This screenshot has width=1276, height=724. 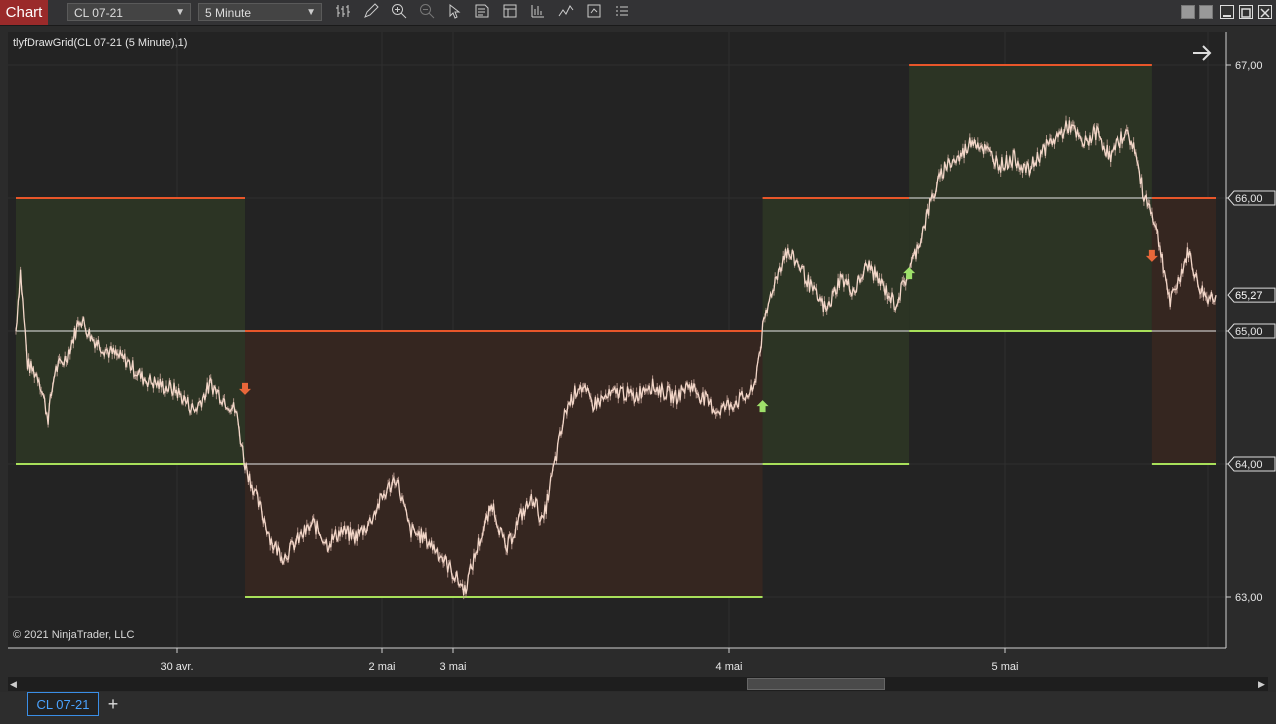 What do you see at coordinates (63, 704) in the screenshot?
I see `tab-cl-07-21: CL 07-21` at bounding box center [63, 704].